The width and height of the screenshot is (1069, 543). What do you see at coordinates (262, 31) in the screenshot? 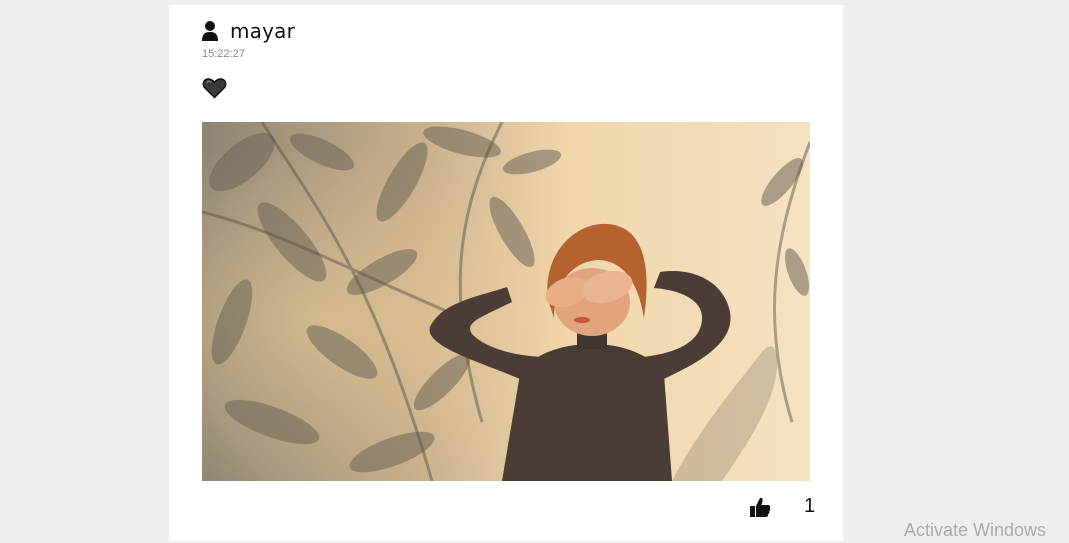
I see `post-username: mayar` at bounding box center [262, 31].